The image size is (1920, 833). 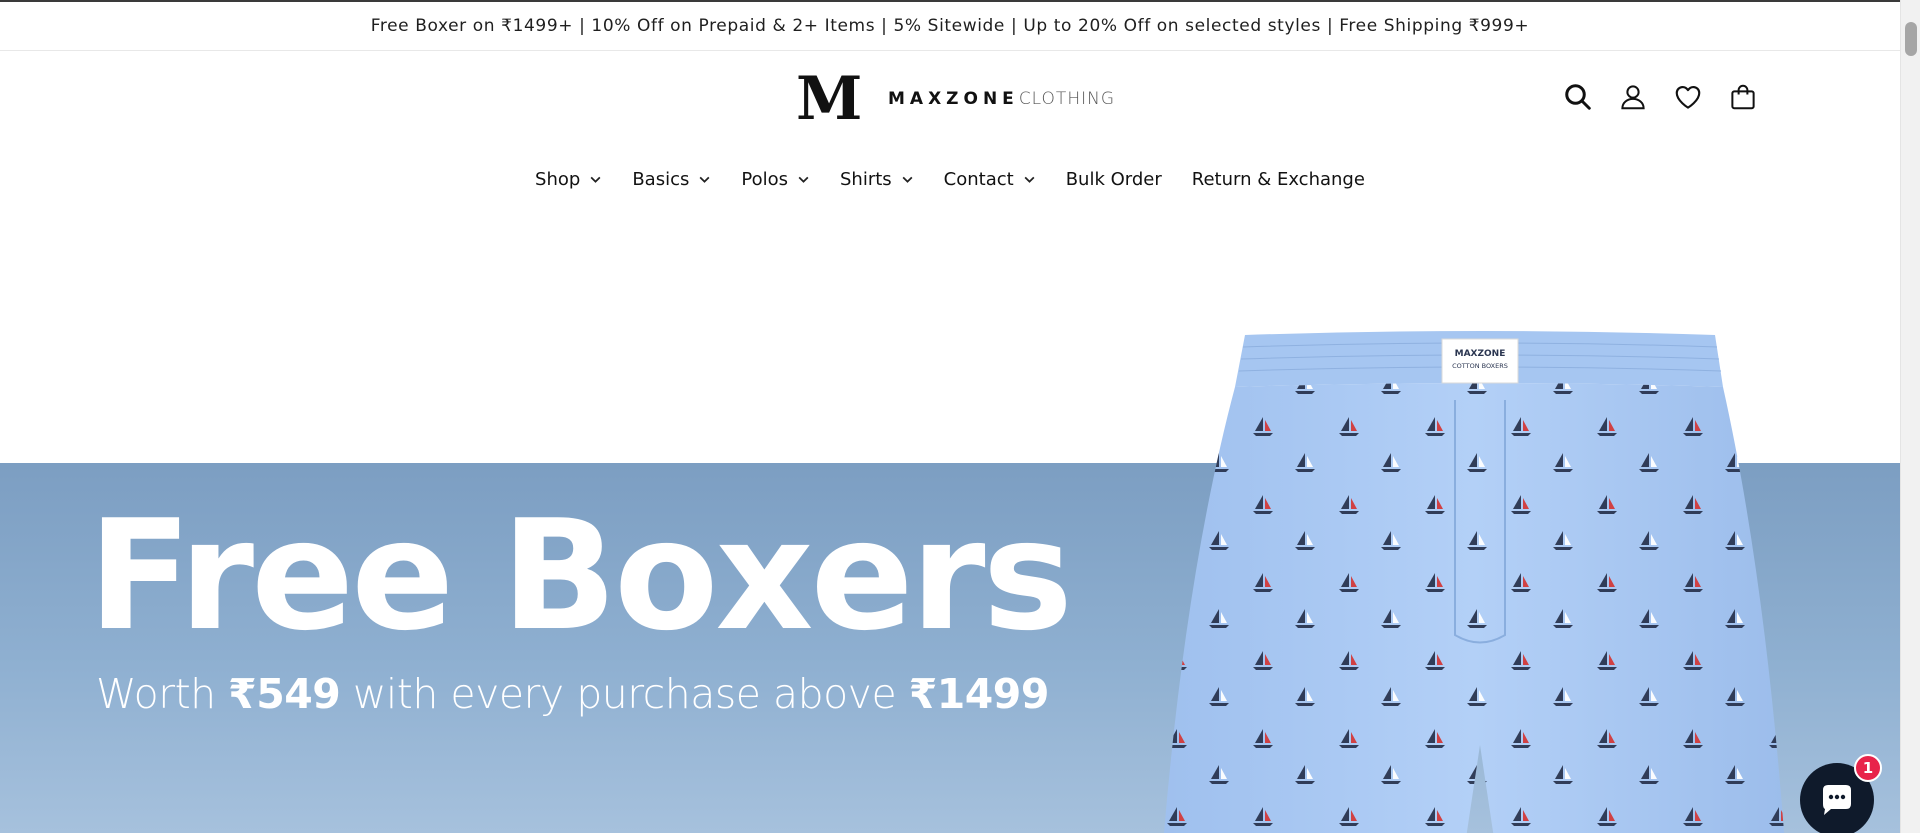 What do you see at coordinates (979, 694) in the screenshot?
I see `hero-sub-threshold: ₹1499` at bounding box center [979, 694].